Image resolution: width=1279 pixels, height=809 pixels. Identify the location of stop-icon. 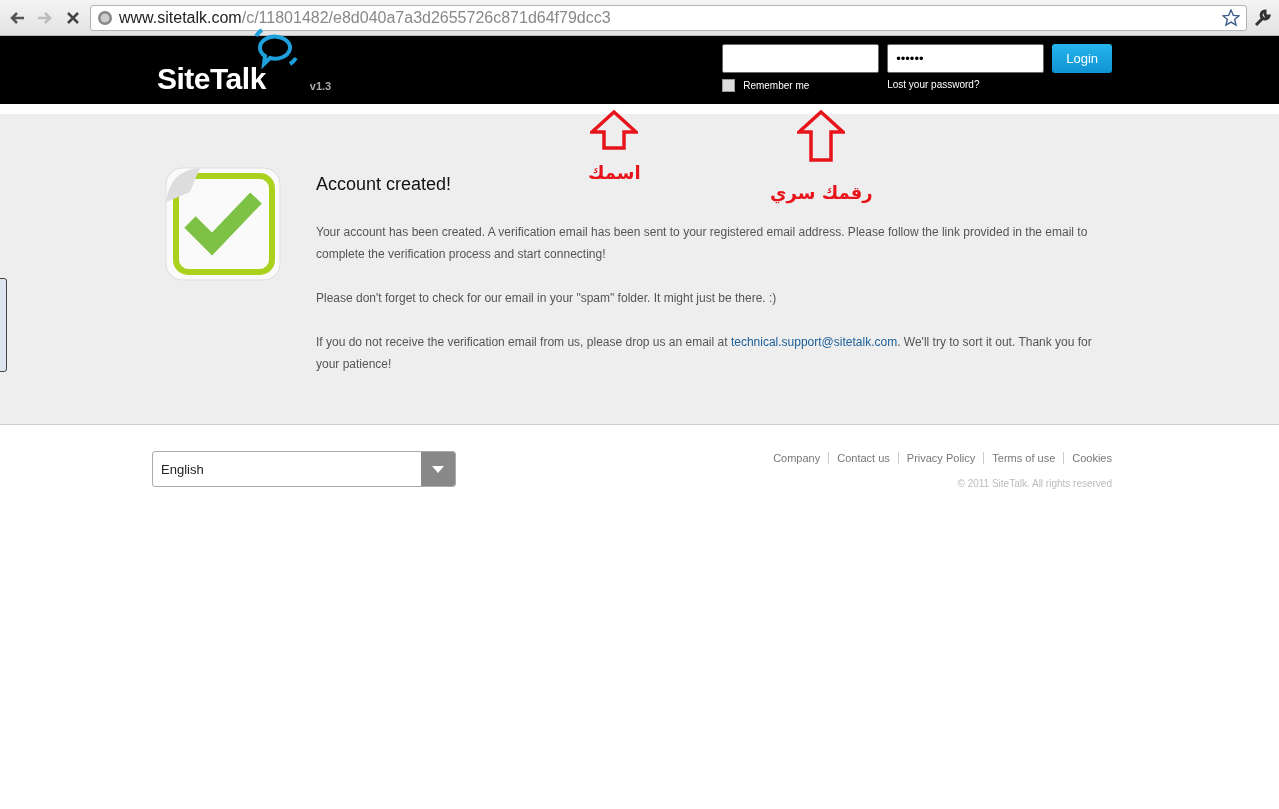
(73, 17).